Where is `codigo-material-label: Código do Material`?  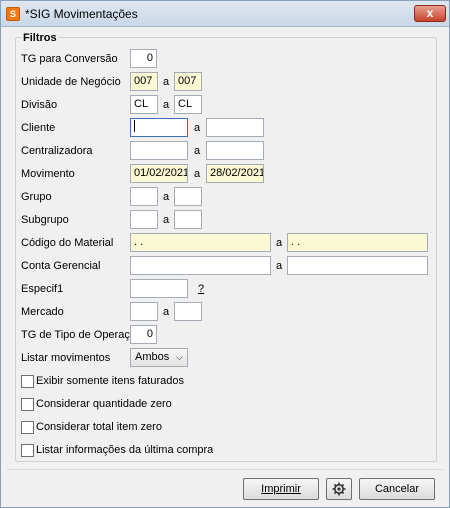 codigo-material-label: Código do Material is located at coordinates (67, 243).